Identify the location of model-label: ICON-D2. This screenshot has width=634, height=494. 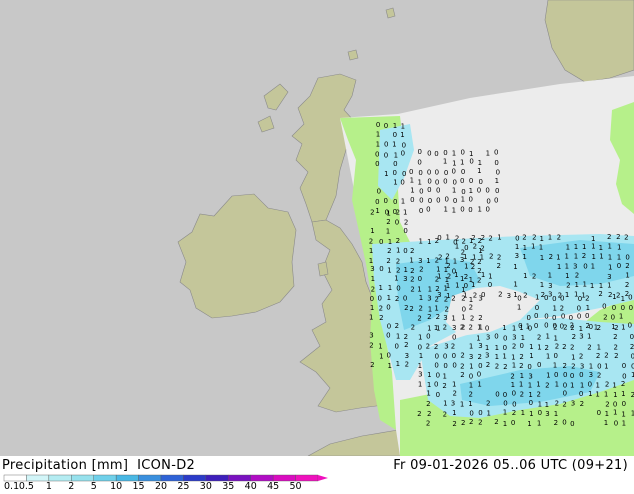
(166, 465).